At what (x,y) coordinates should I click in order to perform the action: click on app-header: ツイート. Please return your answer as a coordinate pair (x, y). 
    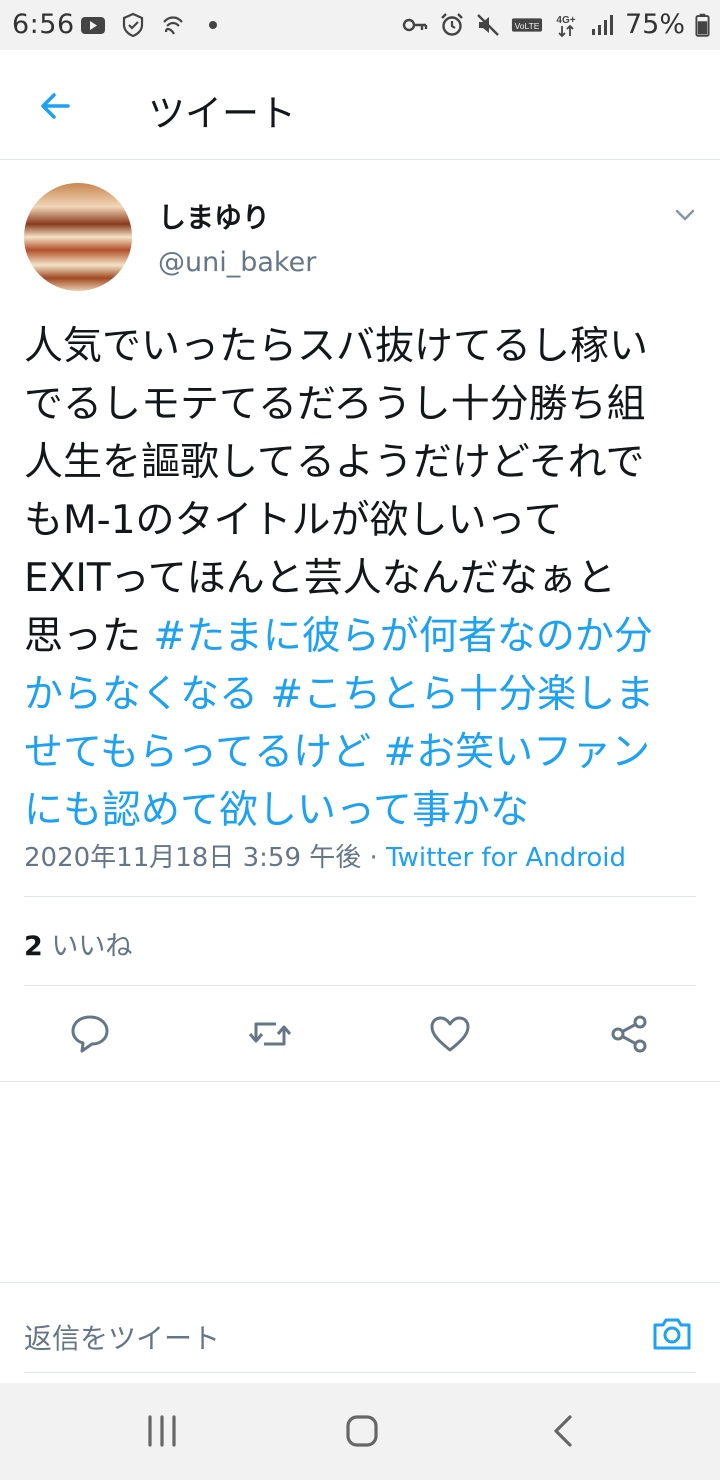
    Looking at the image, I should click on (360, 105).